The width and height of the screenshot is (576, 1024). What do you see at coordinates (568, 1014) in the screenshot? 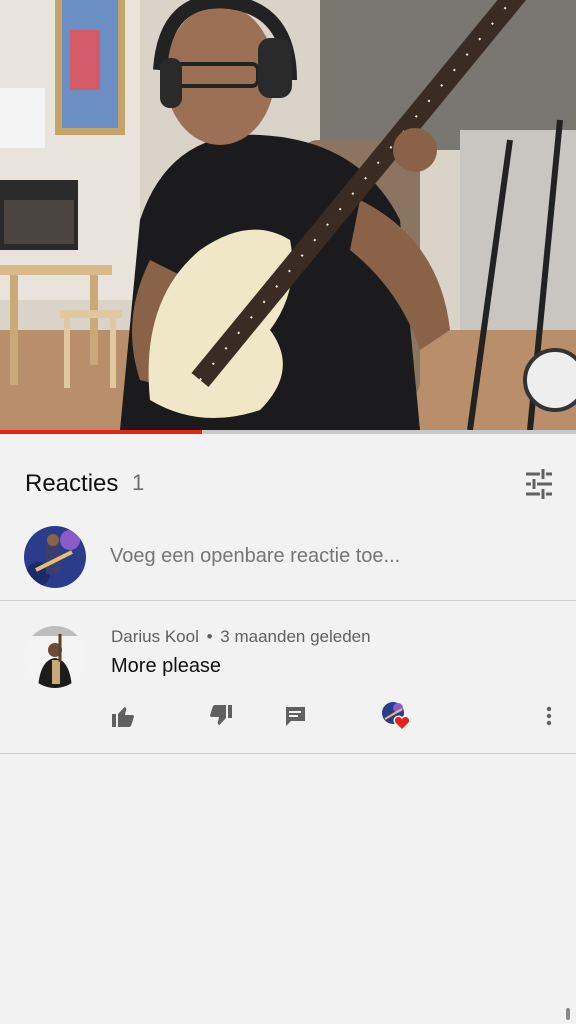
I see `scrollbar-thumb` at bounding box center [568, 1014].